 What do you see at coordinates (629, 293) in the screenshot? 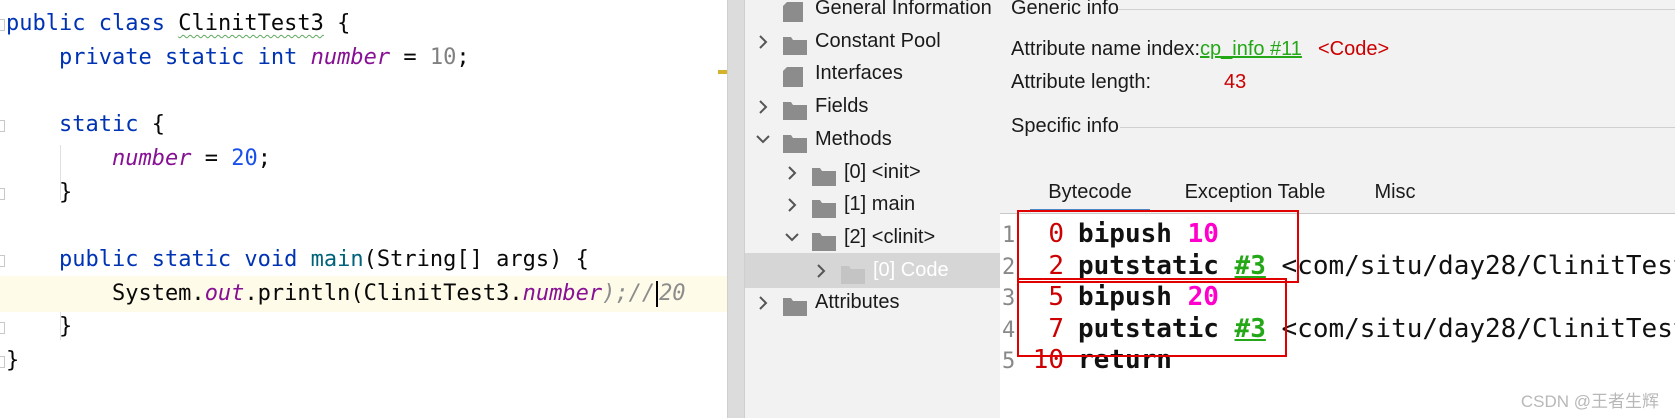
I see `code-token: );//` at bounding box center [629, 293].